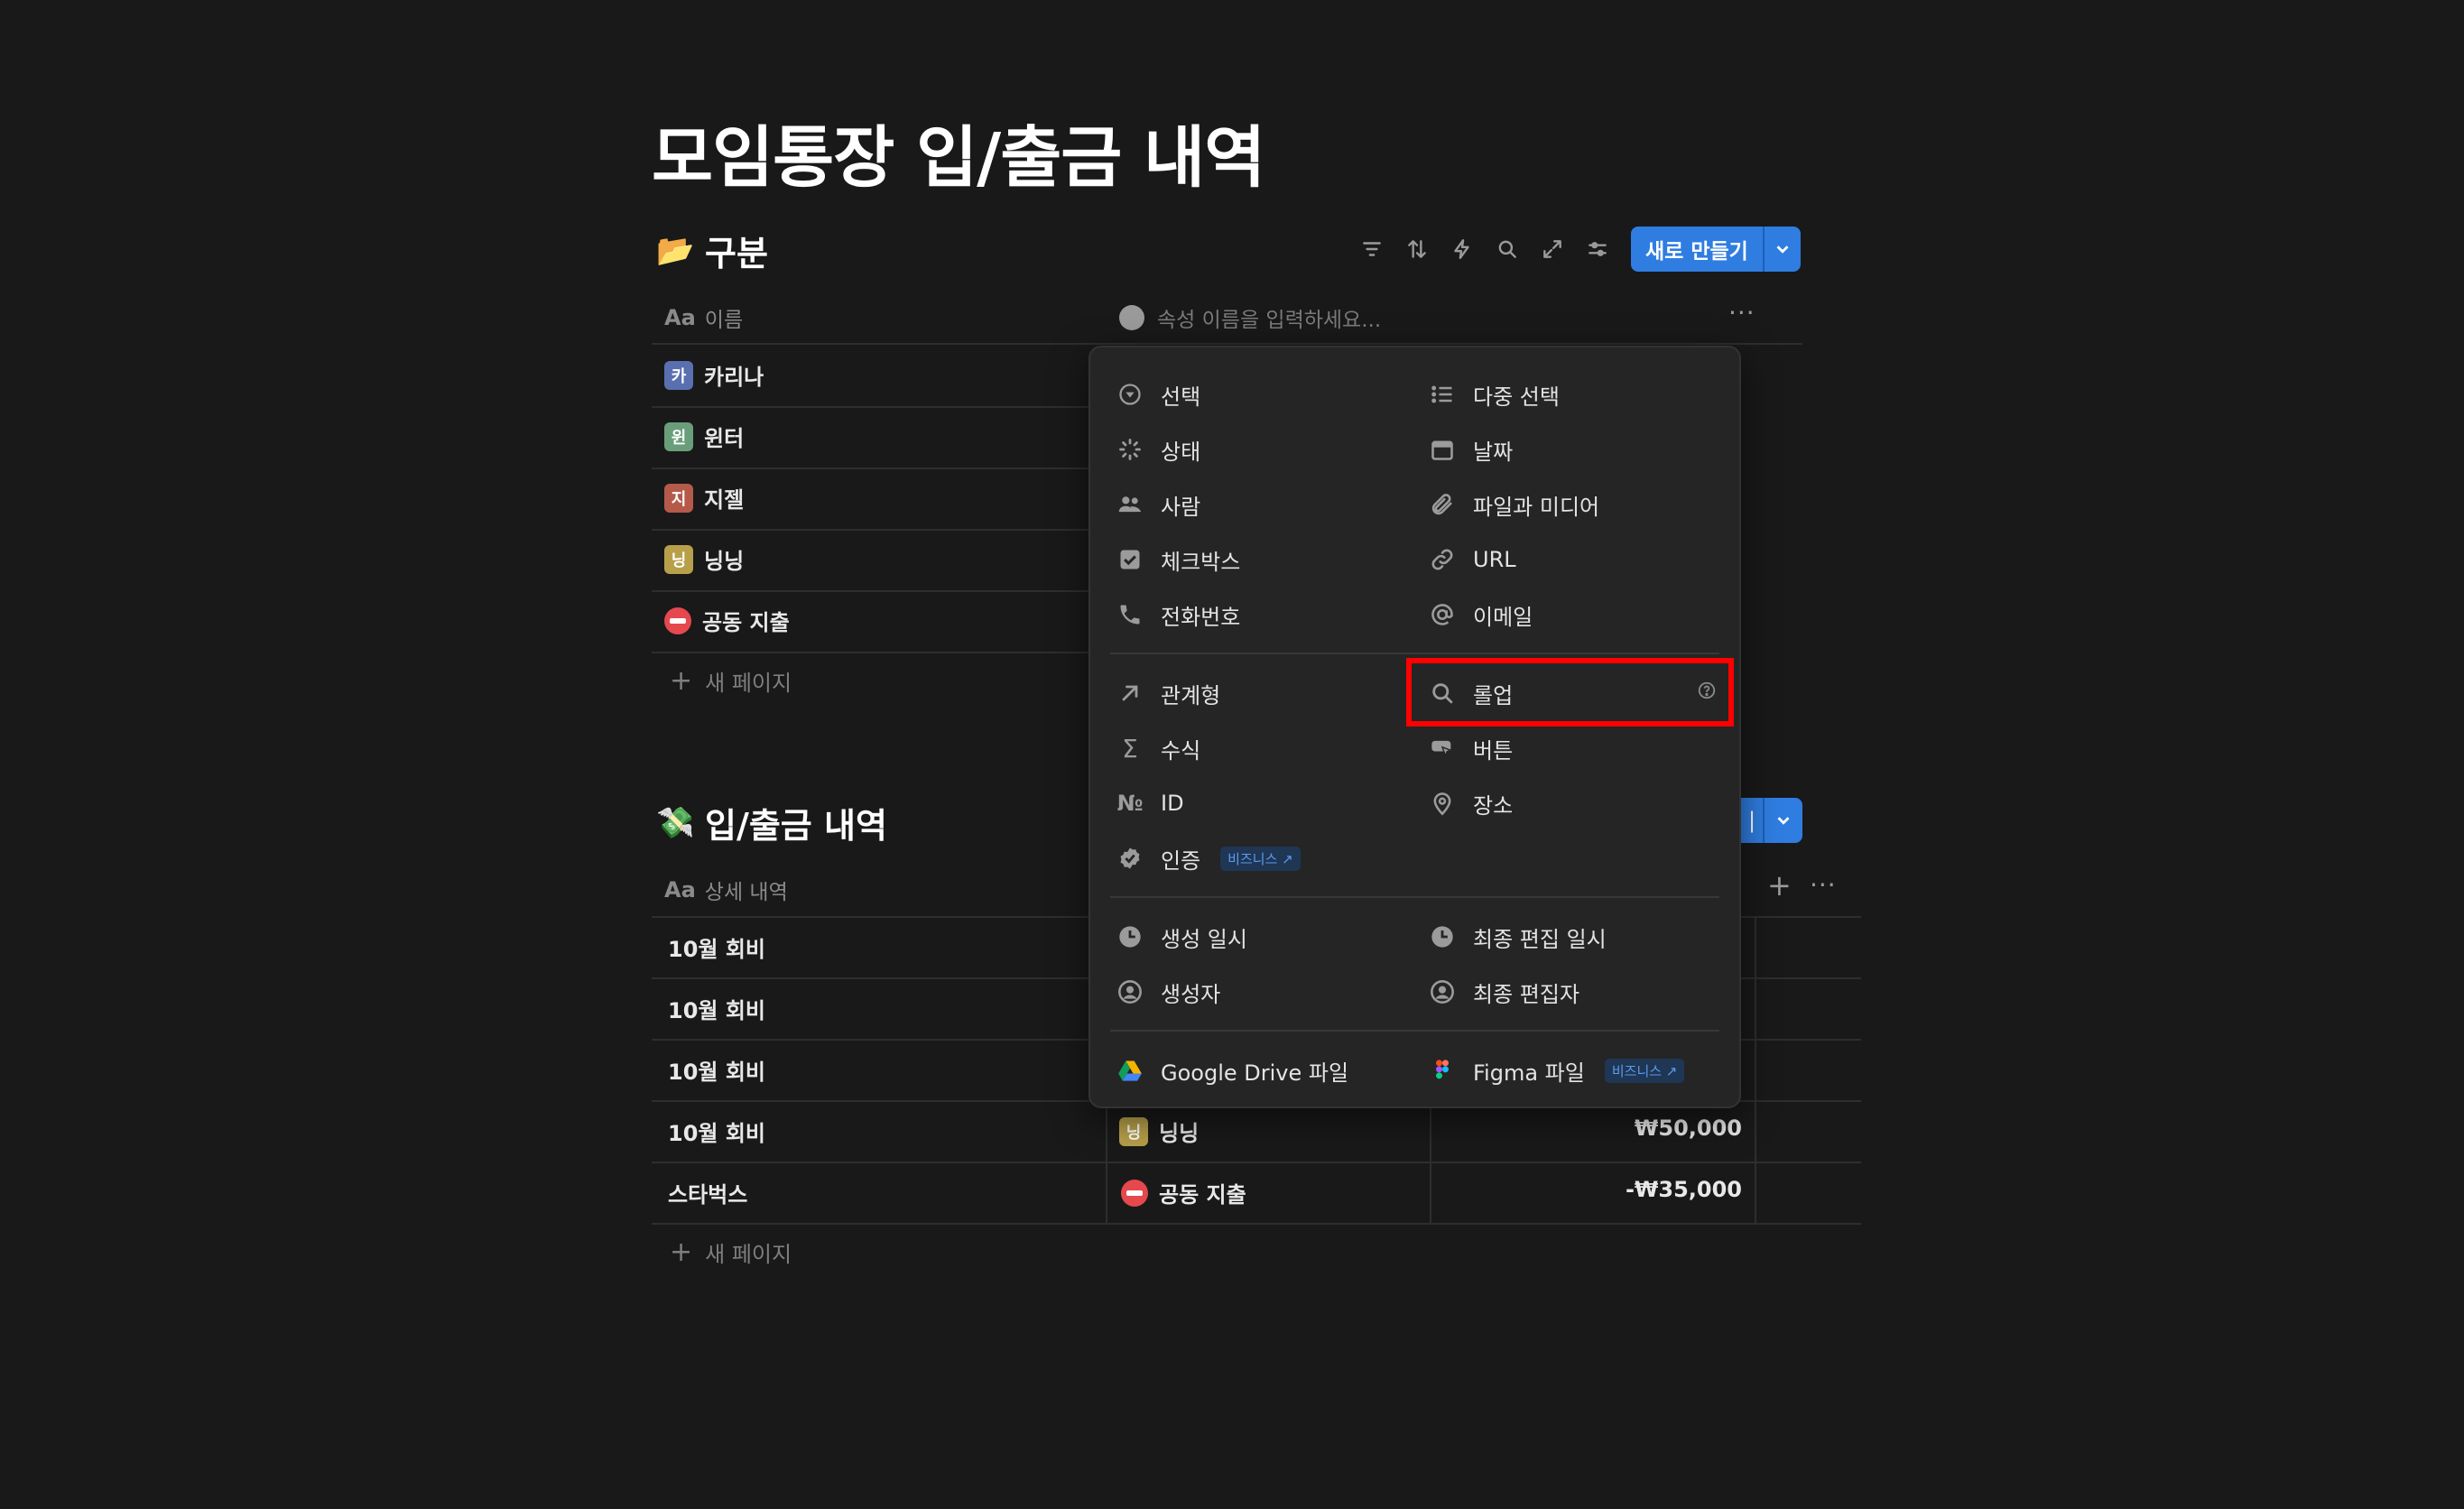  I want to click on menu-item-verification: 인증 비즈니스 ↗, so click(1208, 858).